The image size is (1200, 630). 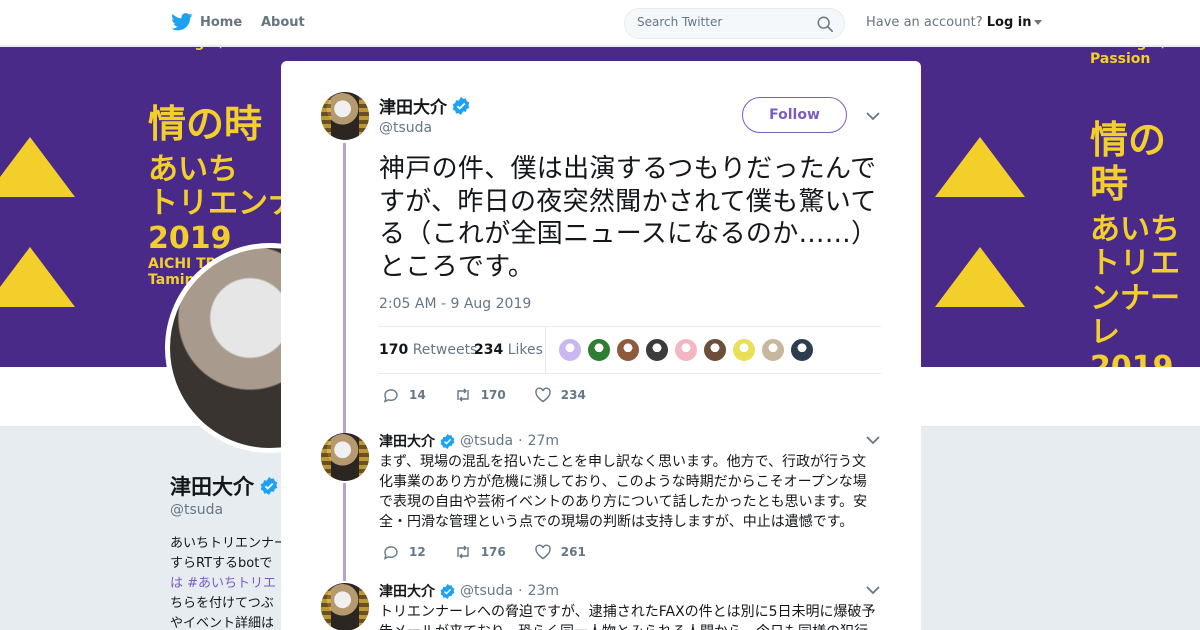 I want to click on top-navigation: Home About Have an account? Log in, so click(x=600, y=23).